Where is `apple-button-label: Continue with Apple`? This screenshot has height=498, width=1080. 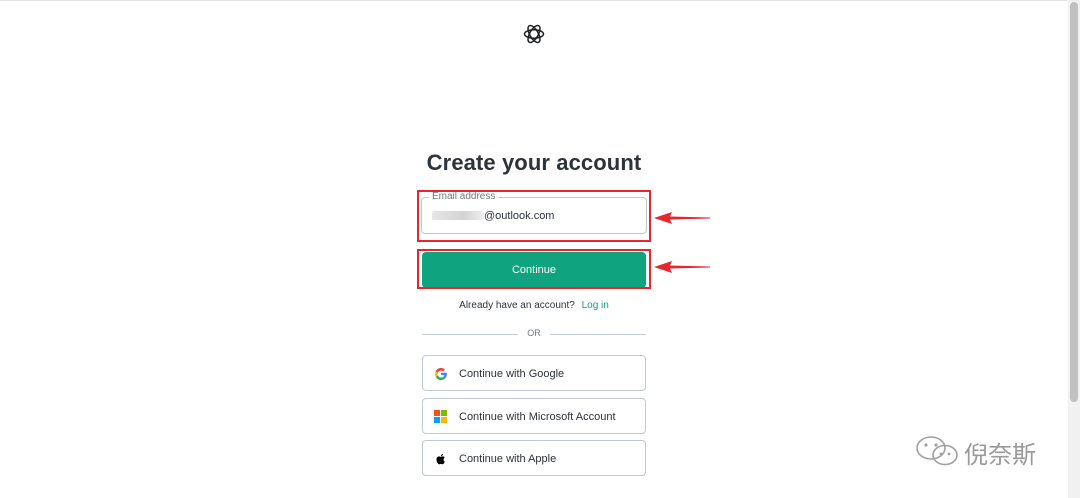
apple-button-label: Continue with Apple is located at coordinates (508, 459).